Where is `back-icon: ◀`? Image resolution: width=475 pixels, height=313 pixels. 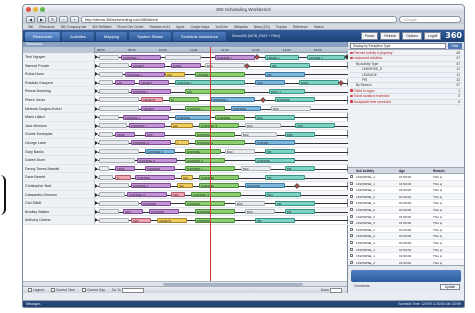
back-icon: ◀ is located at coordinates (30, 19).